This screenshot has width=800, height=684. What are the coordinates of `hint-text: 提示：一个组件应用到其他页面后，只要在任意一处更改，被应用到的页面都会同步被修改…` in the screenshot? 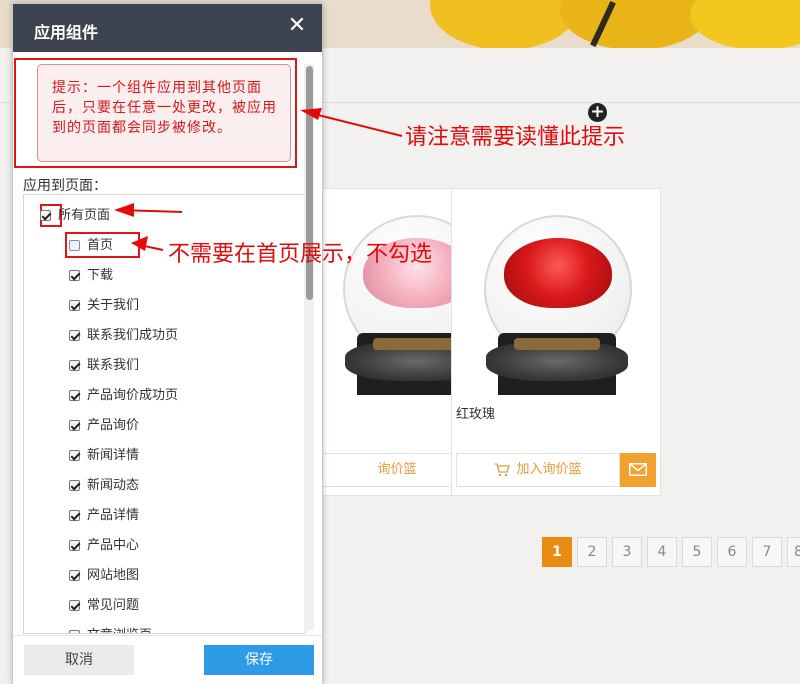 It's located at (164, 108).